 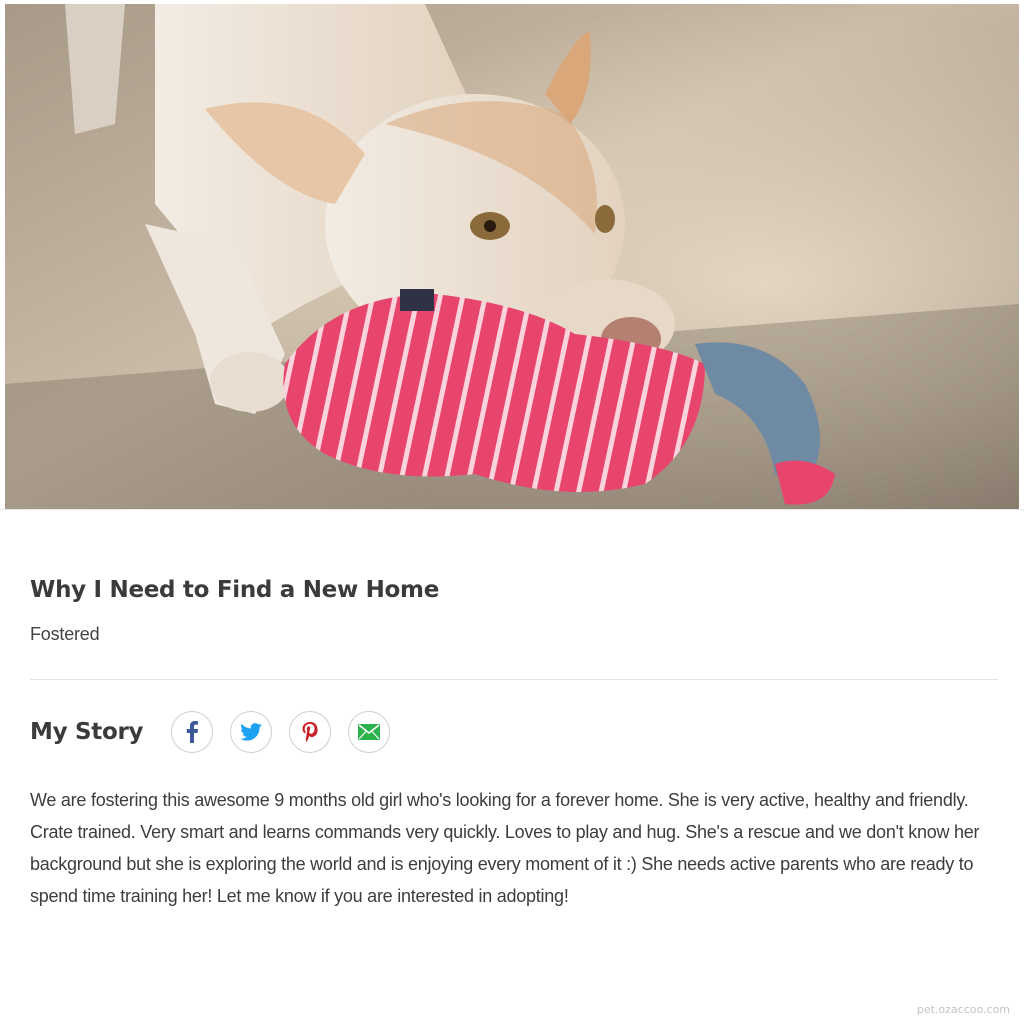 I want to click on section-title: Why I Need to Find a New Home, so click(x=235, y=590).